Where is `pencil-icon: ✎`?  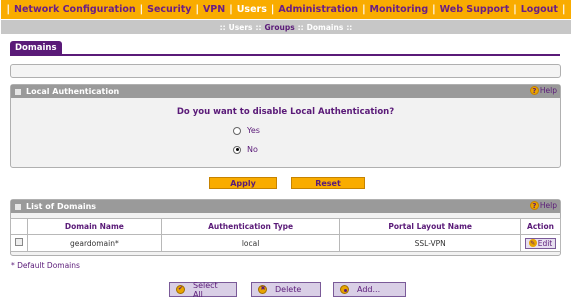 pencil-icon: ✎ is located at coordinates (532, 243).